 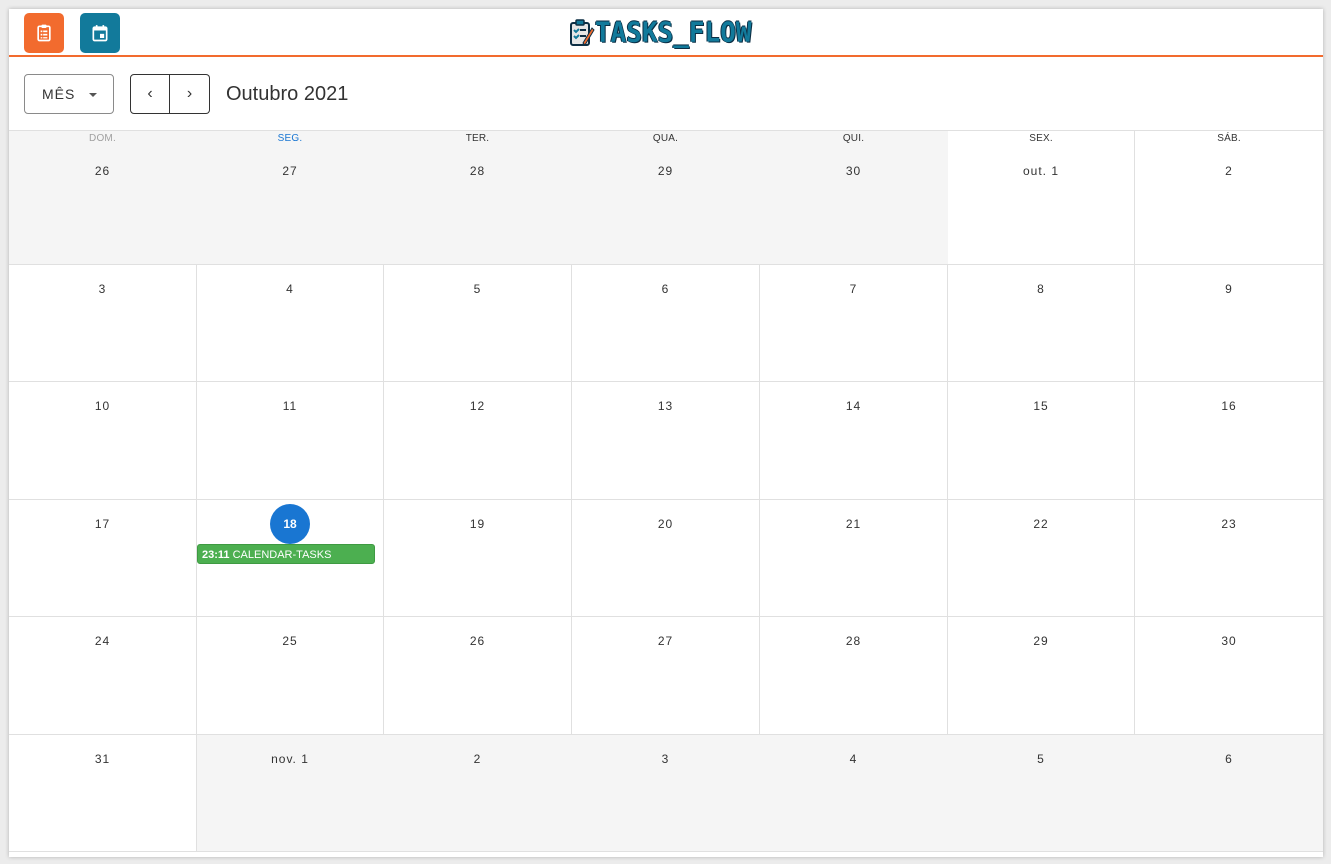 I want to click on day-number: 13, so click(x=665, y=406).